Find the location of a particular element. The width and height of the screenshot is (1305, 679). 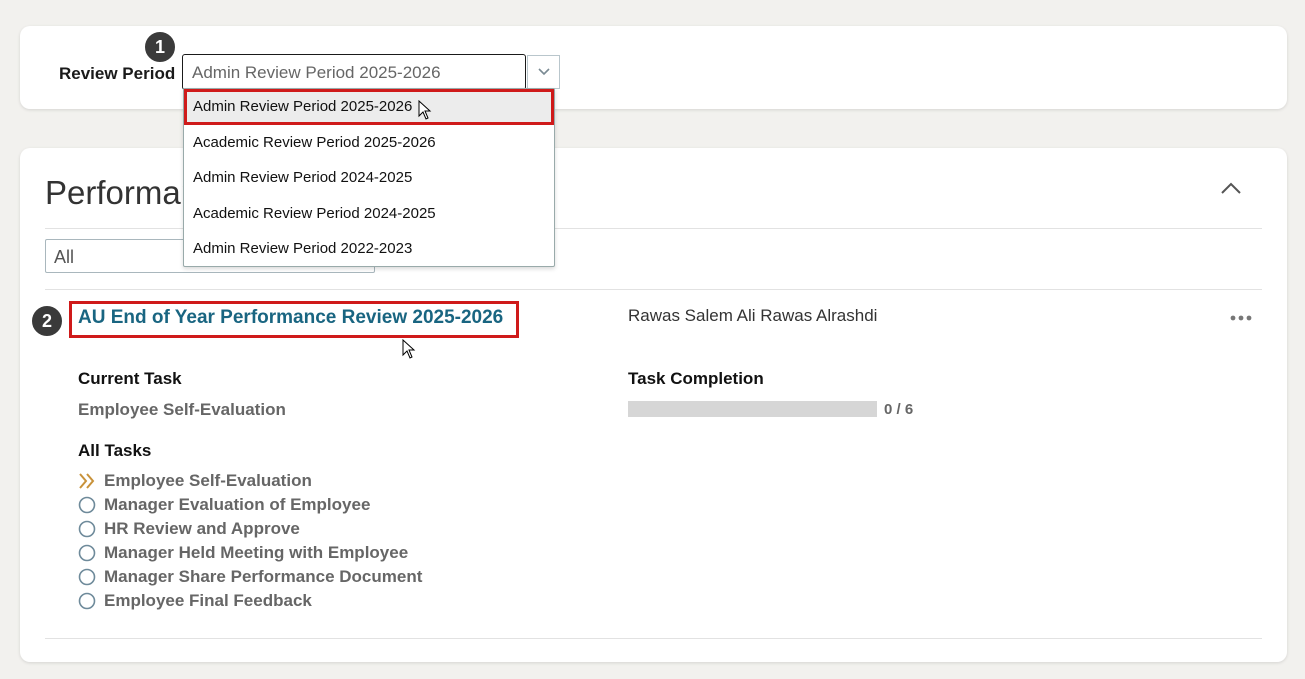

task-item: Manager Evaluation of Employee is located at coordinates (249, 505).